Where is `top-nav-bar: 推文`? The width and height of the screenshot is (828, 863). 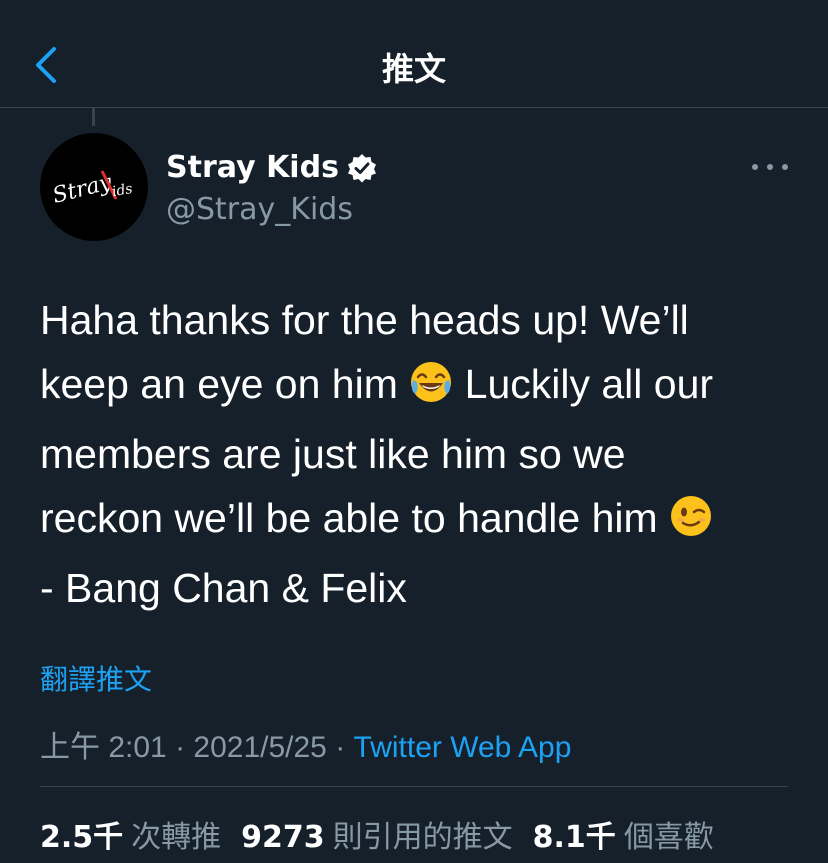 top-nav-bar: 推文 is located at coordinates (414, 54).